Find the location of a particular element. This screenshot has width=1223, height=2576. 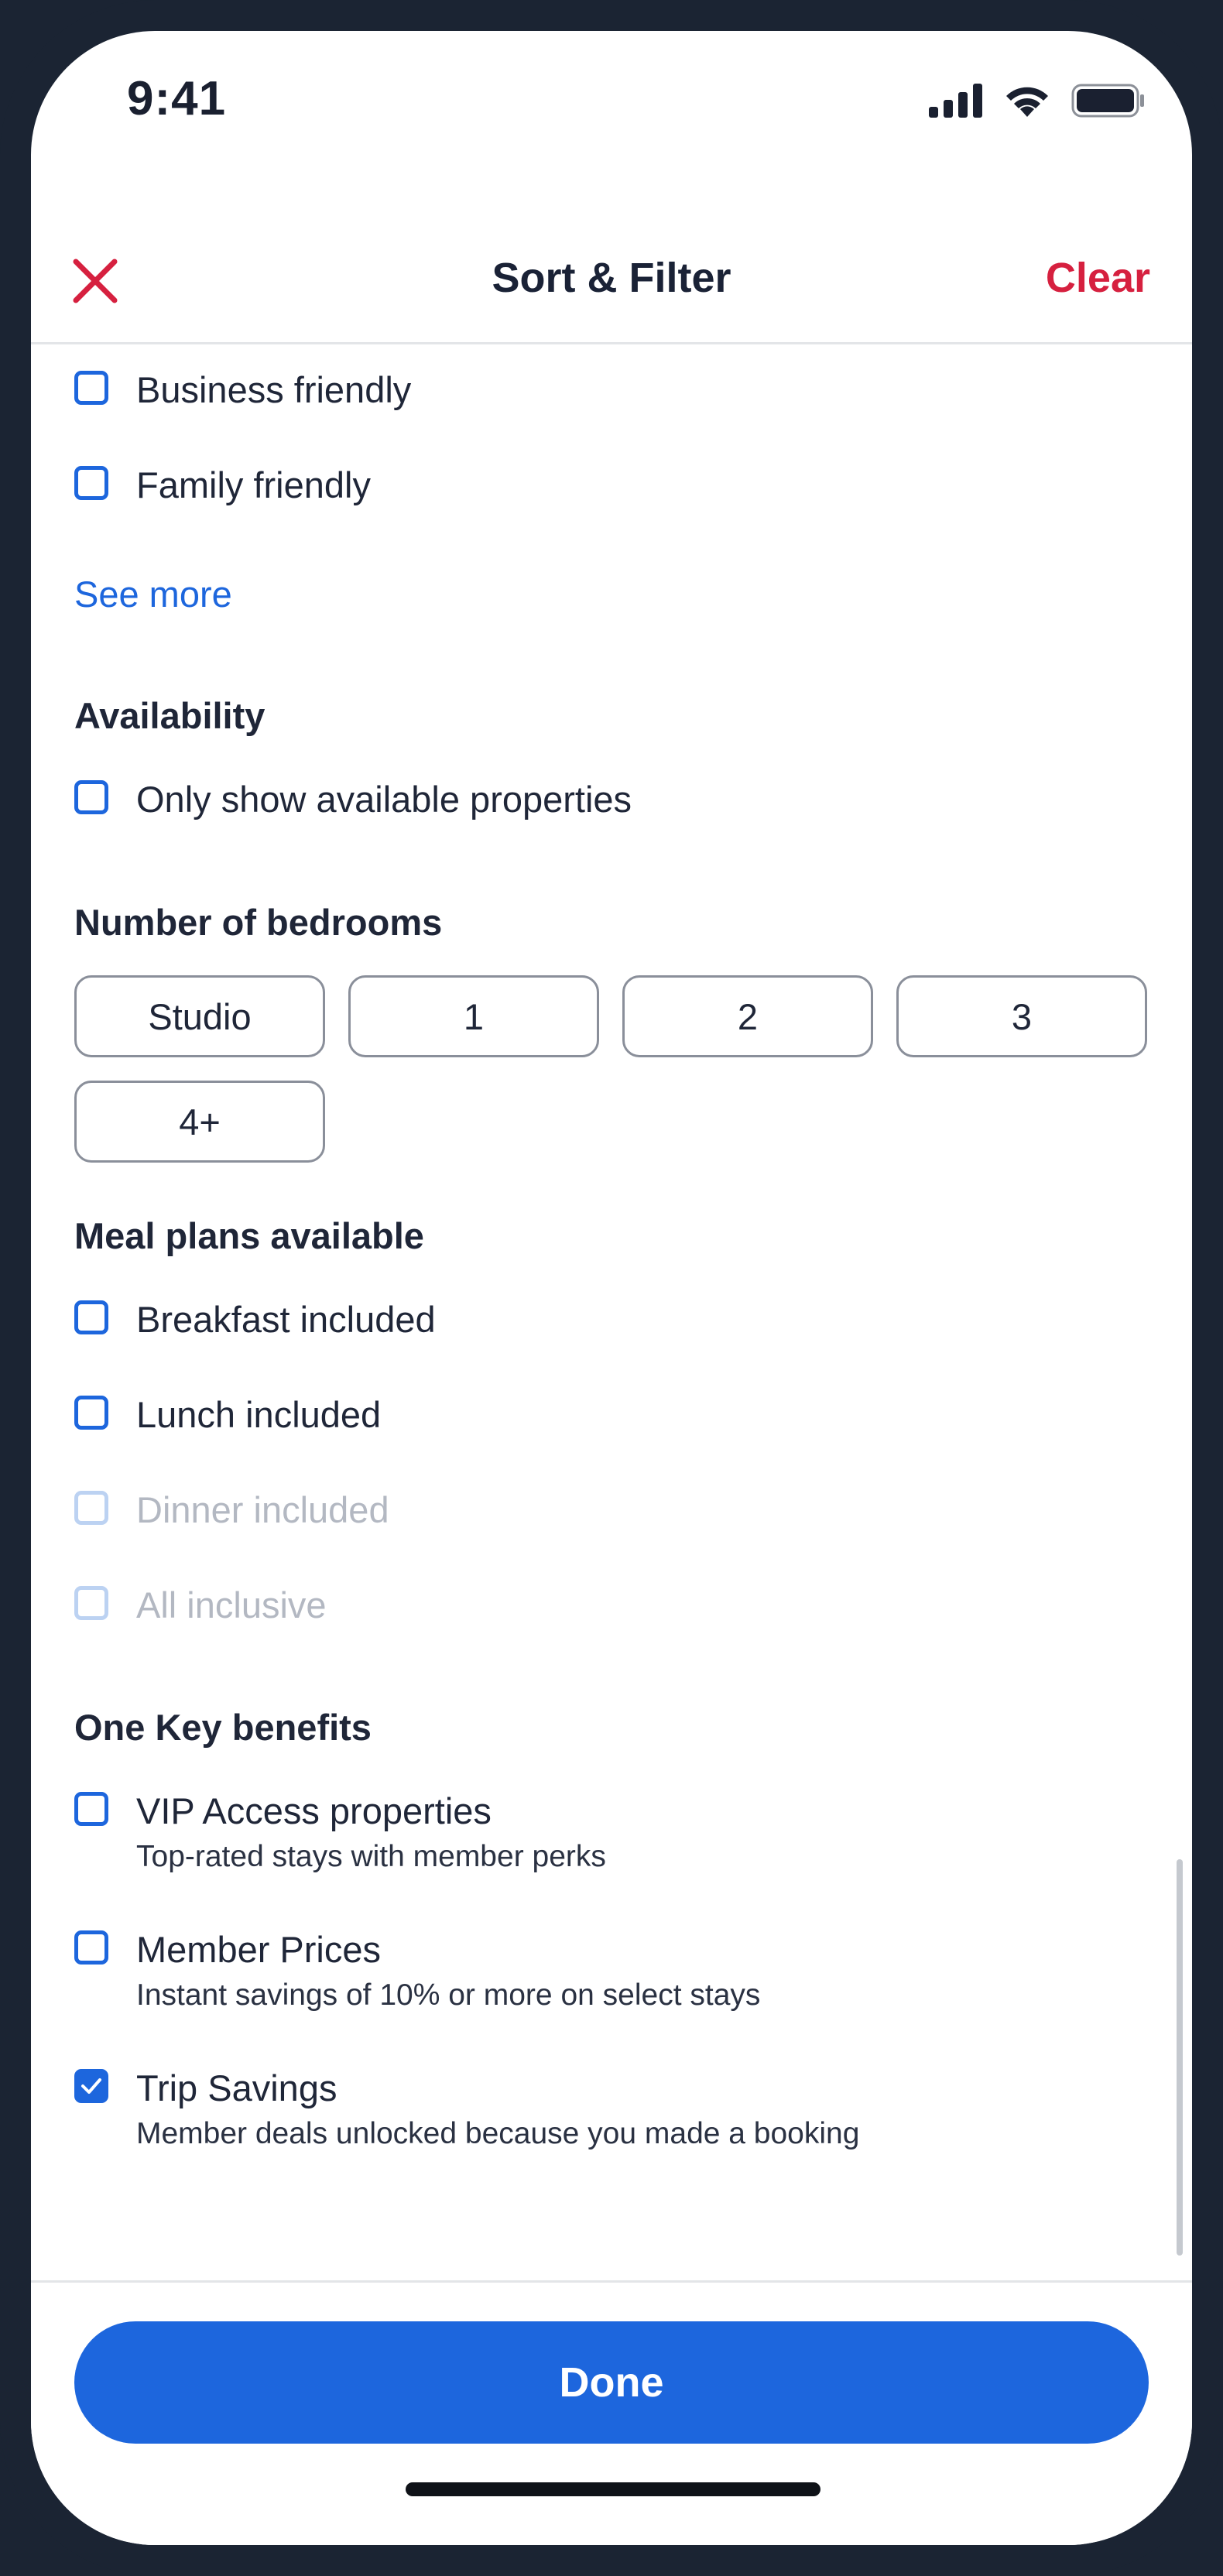

home-indicator is located at coordinates (613, 2489).